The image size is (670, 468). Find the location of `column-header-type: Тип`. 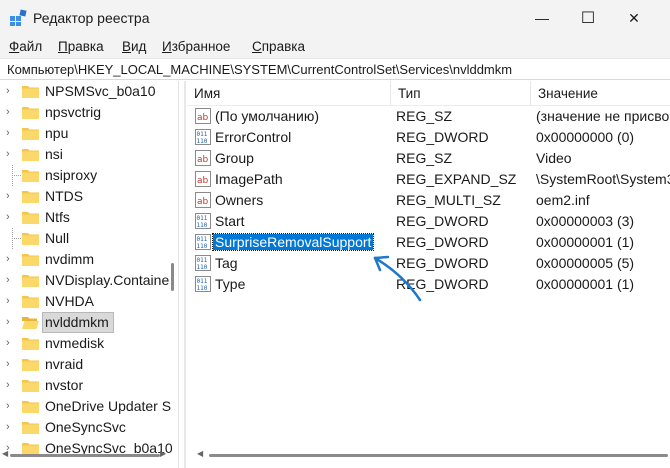

column-header-type: Тип is located at coordinates (461, 93).